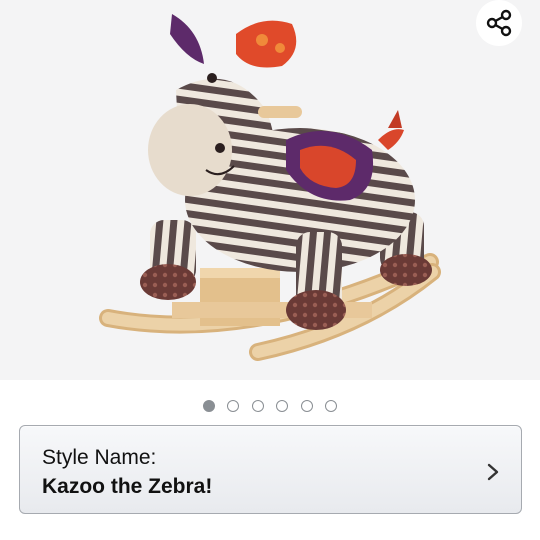 The width and height of the screenshot is (540, 540). I want to click on style-name-label: Style Name:, so click(99, 457).